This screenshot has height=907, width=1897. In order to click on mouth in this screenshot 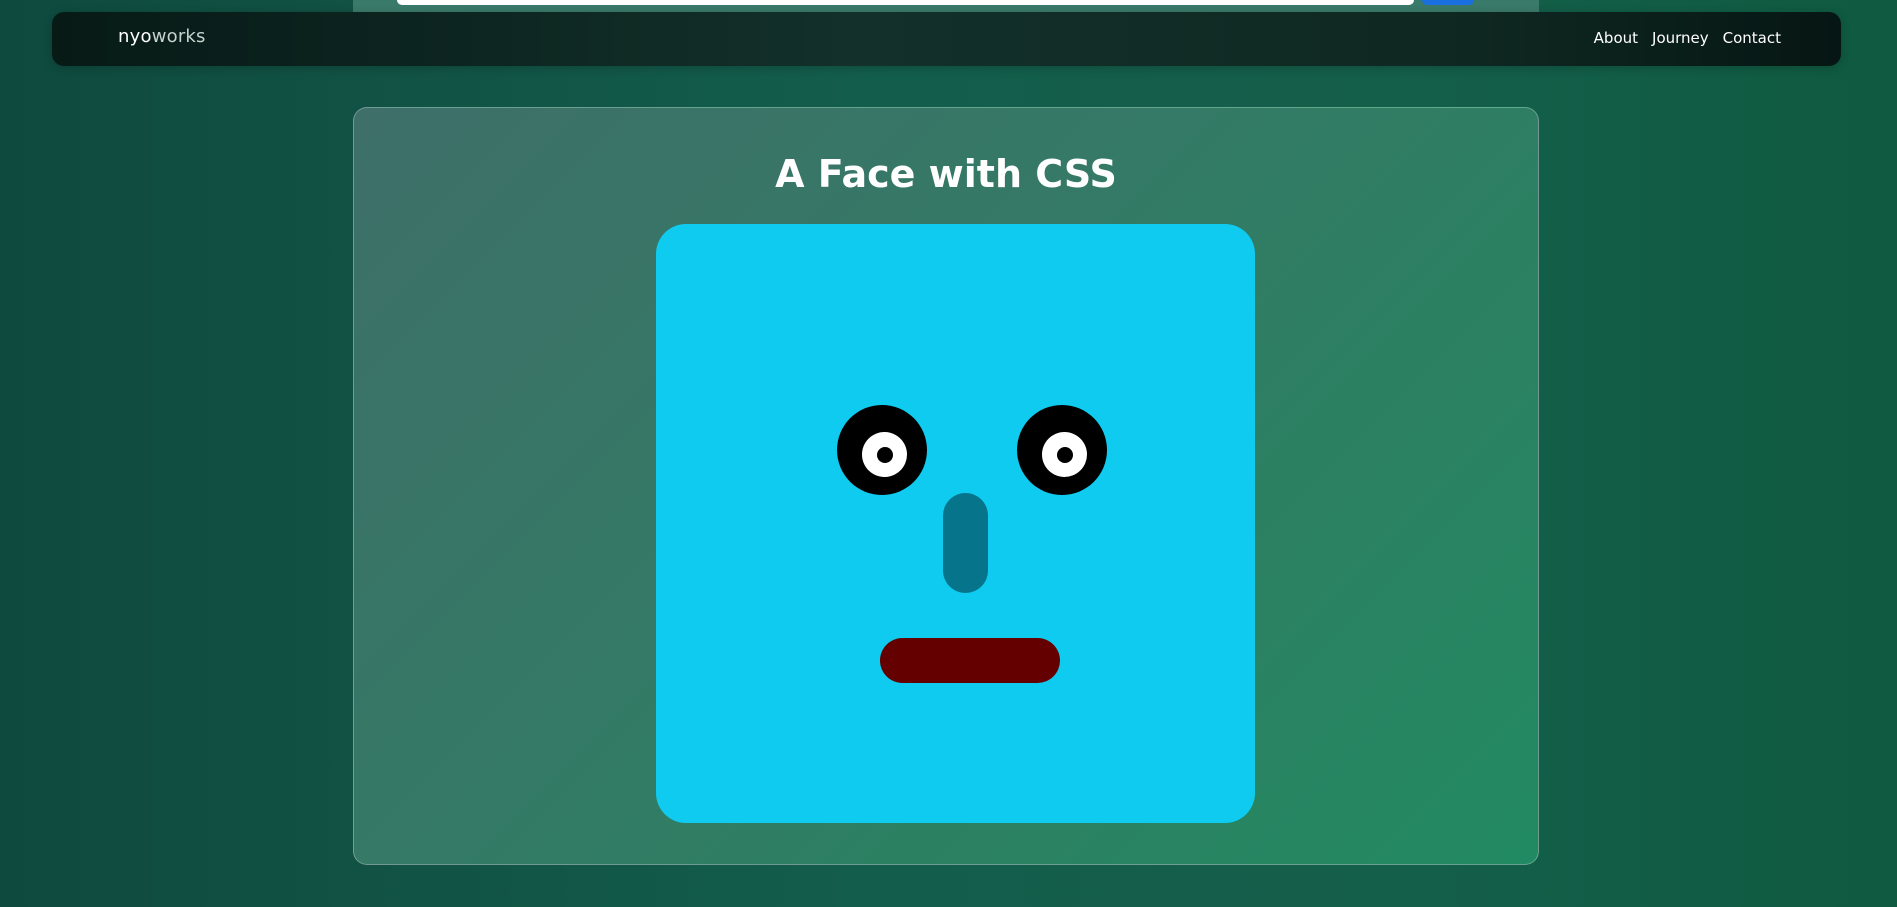, I will do `click(970, 660)`.